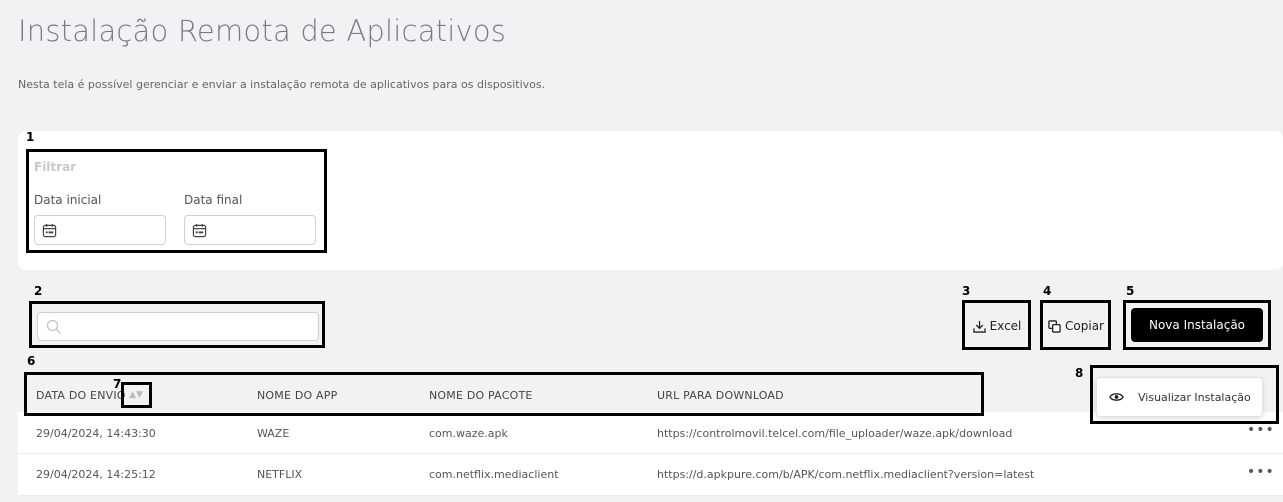 The width and height of the screenshot is (1283, 502). What do you see at coordinates (30, 137) in the screenshot?
I see `annotation-number: 1` at bounding box center [30, 137].